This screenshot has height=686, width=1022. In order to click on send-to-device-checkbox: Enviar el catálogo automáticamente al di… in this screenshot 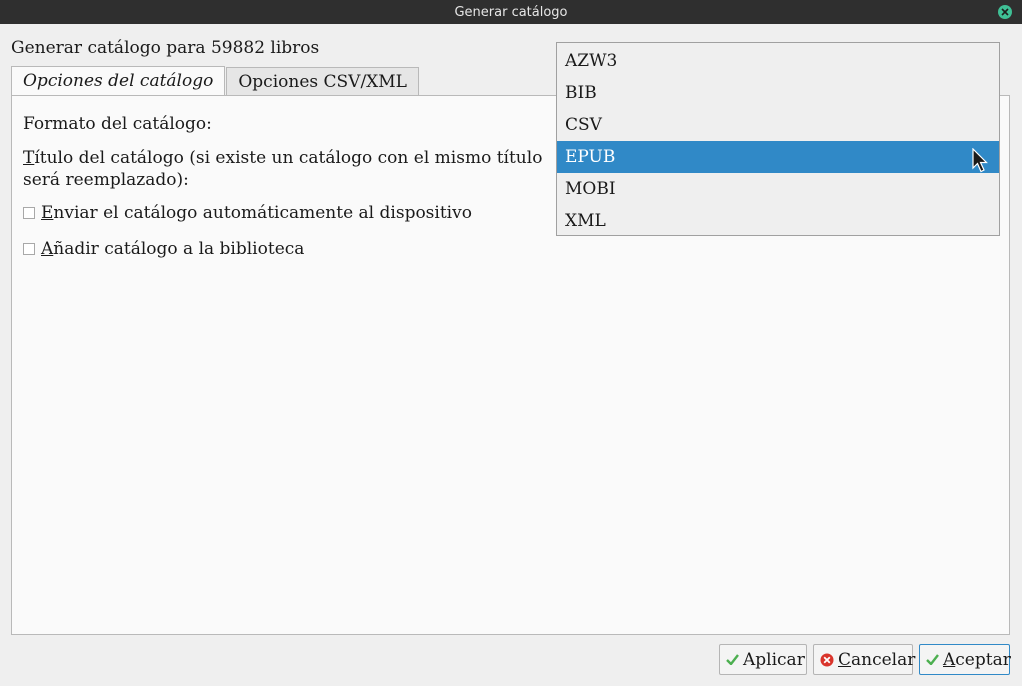, I will do `click(247, 213)`.